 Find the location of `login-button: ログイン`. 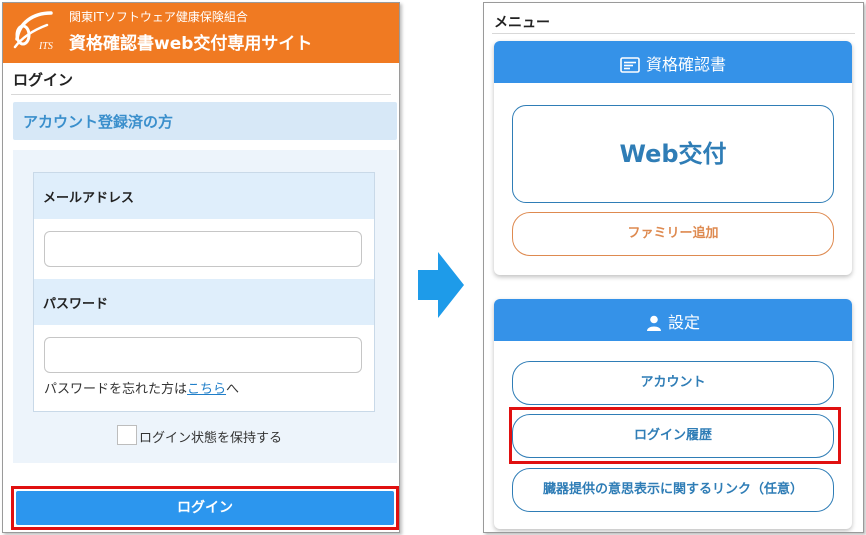

login-button: ログイン is located at coordinates (205, 508).